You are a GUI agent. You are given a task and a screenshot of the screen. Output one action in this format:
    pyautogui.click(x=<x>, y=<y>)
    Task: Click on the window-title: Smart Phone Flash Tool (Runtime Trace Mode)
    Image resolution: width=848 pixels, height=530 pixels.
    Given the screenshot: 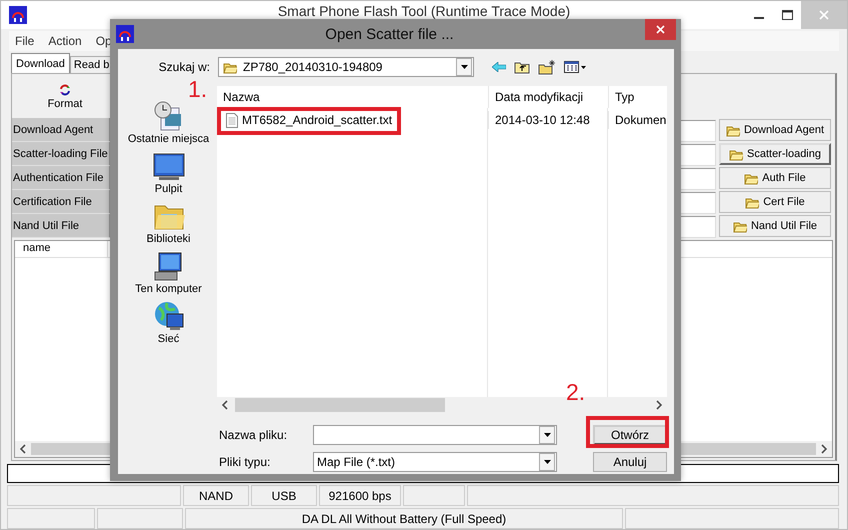 What is the action you would take?
    pyautogui.click(x=424, y=11)
    